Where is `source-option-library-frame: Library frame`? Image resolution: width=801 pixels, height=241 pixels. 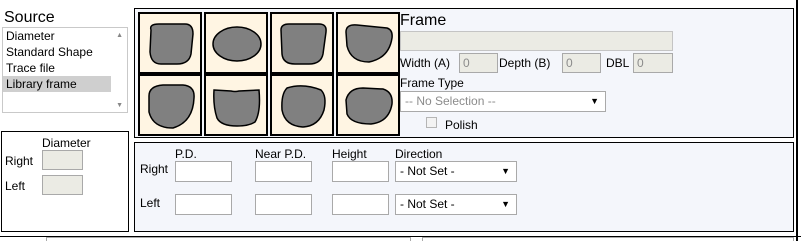 source-option-library-frame: Library frame is located at coordinates (57, 84).